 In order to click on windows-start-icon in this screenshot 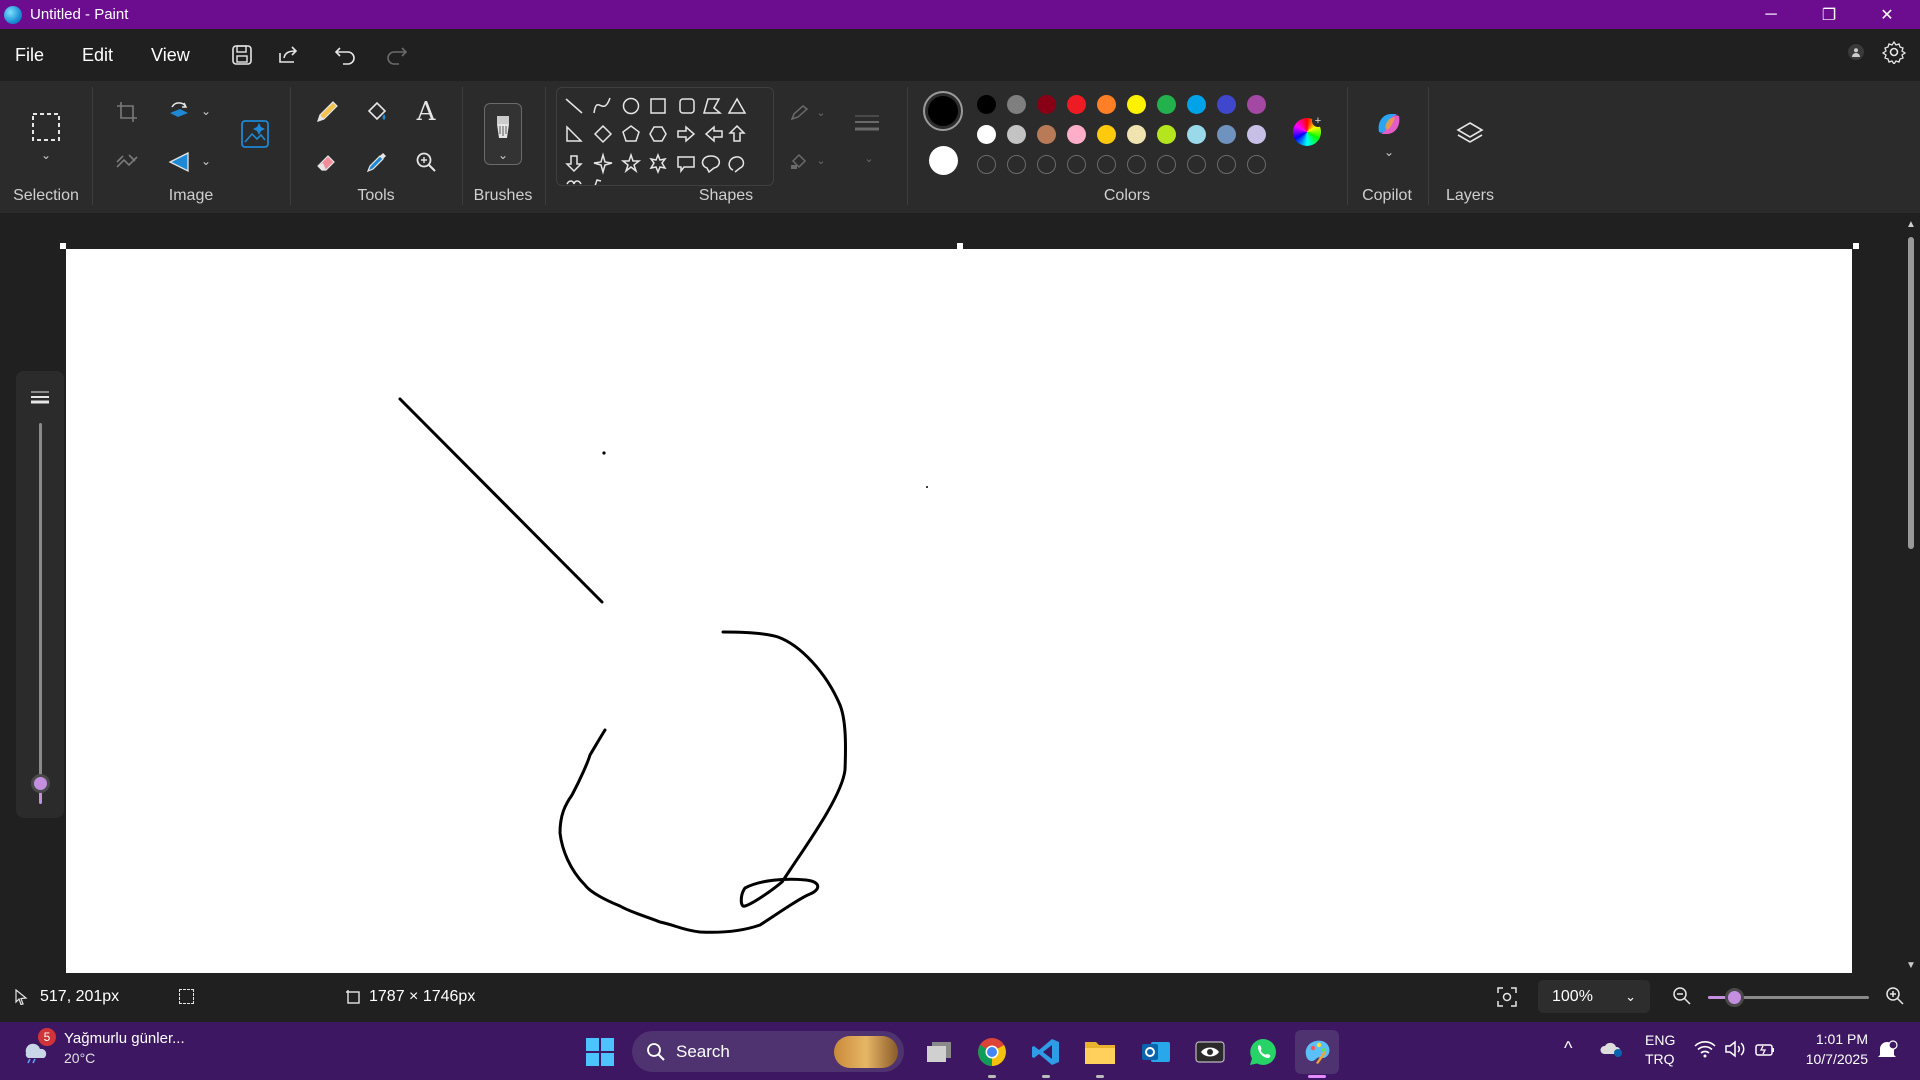, I will do `click(600, 1052)`.